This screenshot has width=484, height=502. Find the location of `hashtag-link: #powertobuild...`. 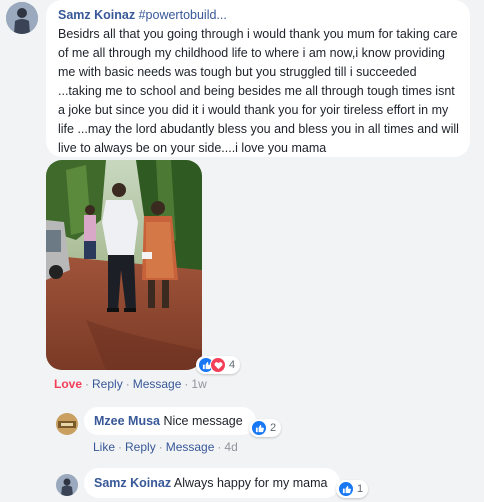

hashtag-link: #powertobuild... is located at coordinates (183, 15).